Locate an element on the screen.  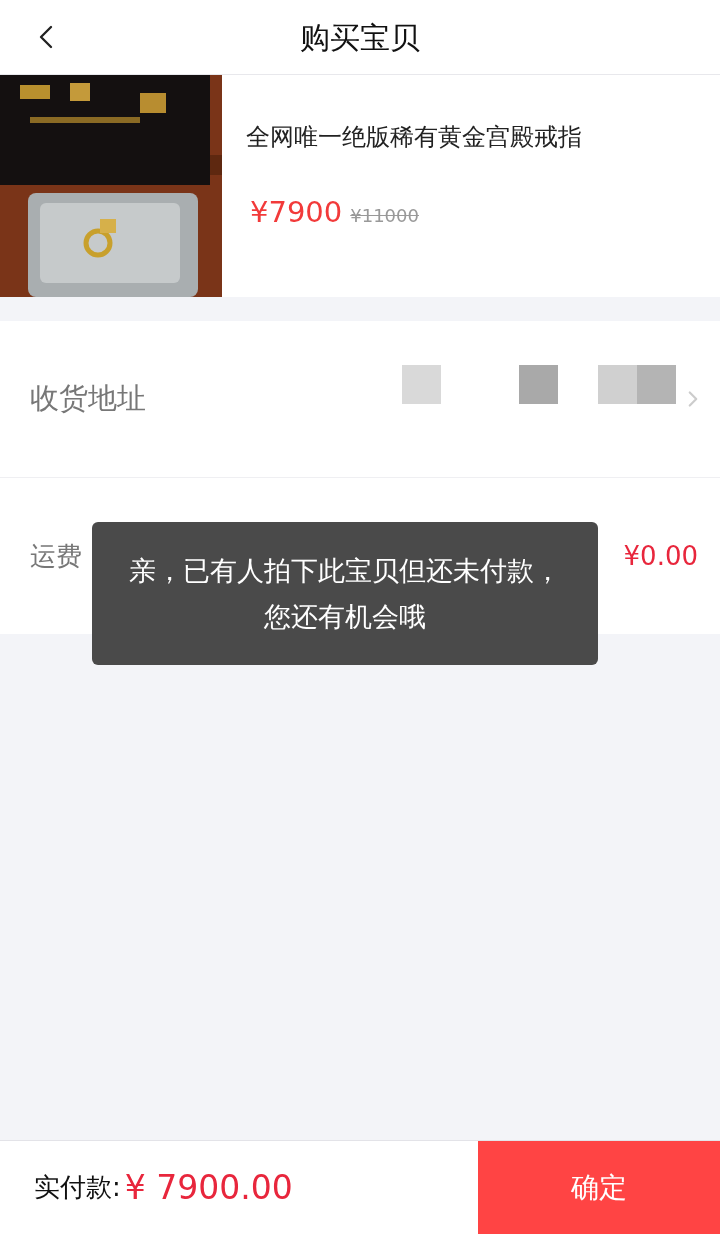
shipping-value: ¥0.00 is located at coordinates (660, 556).